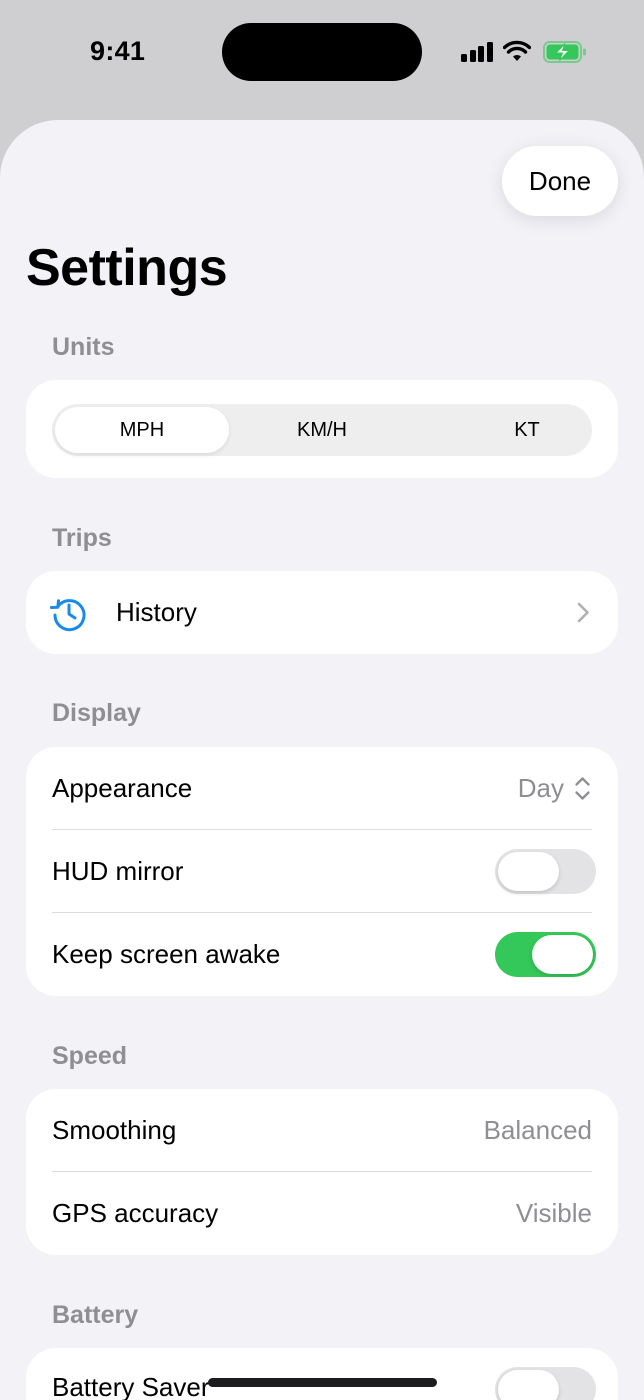 The width and height of the screenshot is (644, 1400). I want to click on history-label: History, so click(156, 612).